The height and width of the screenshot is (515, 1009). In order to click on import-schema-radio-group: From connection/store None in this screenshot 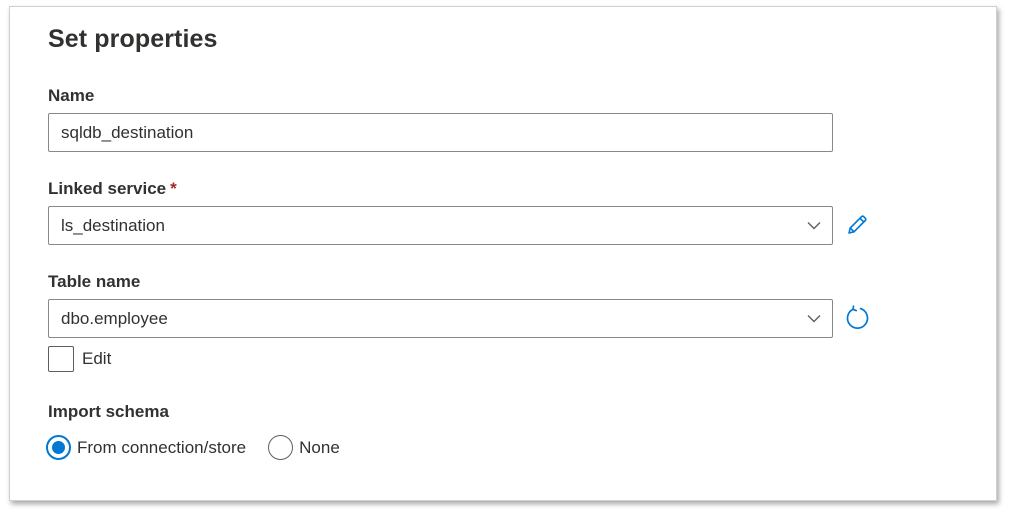, I will do `click(204, 447)`.